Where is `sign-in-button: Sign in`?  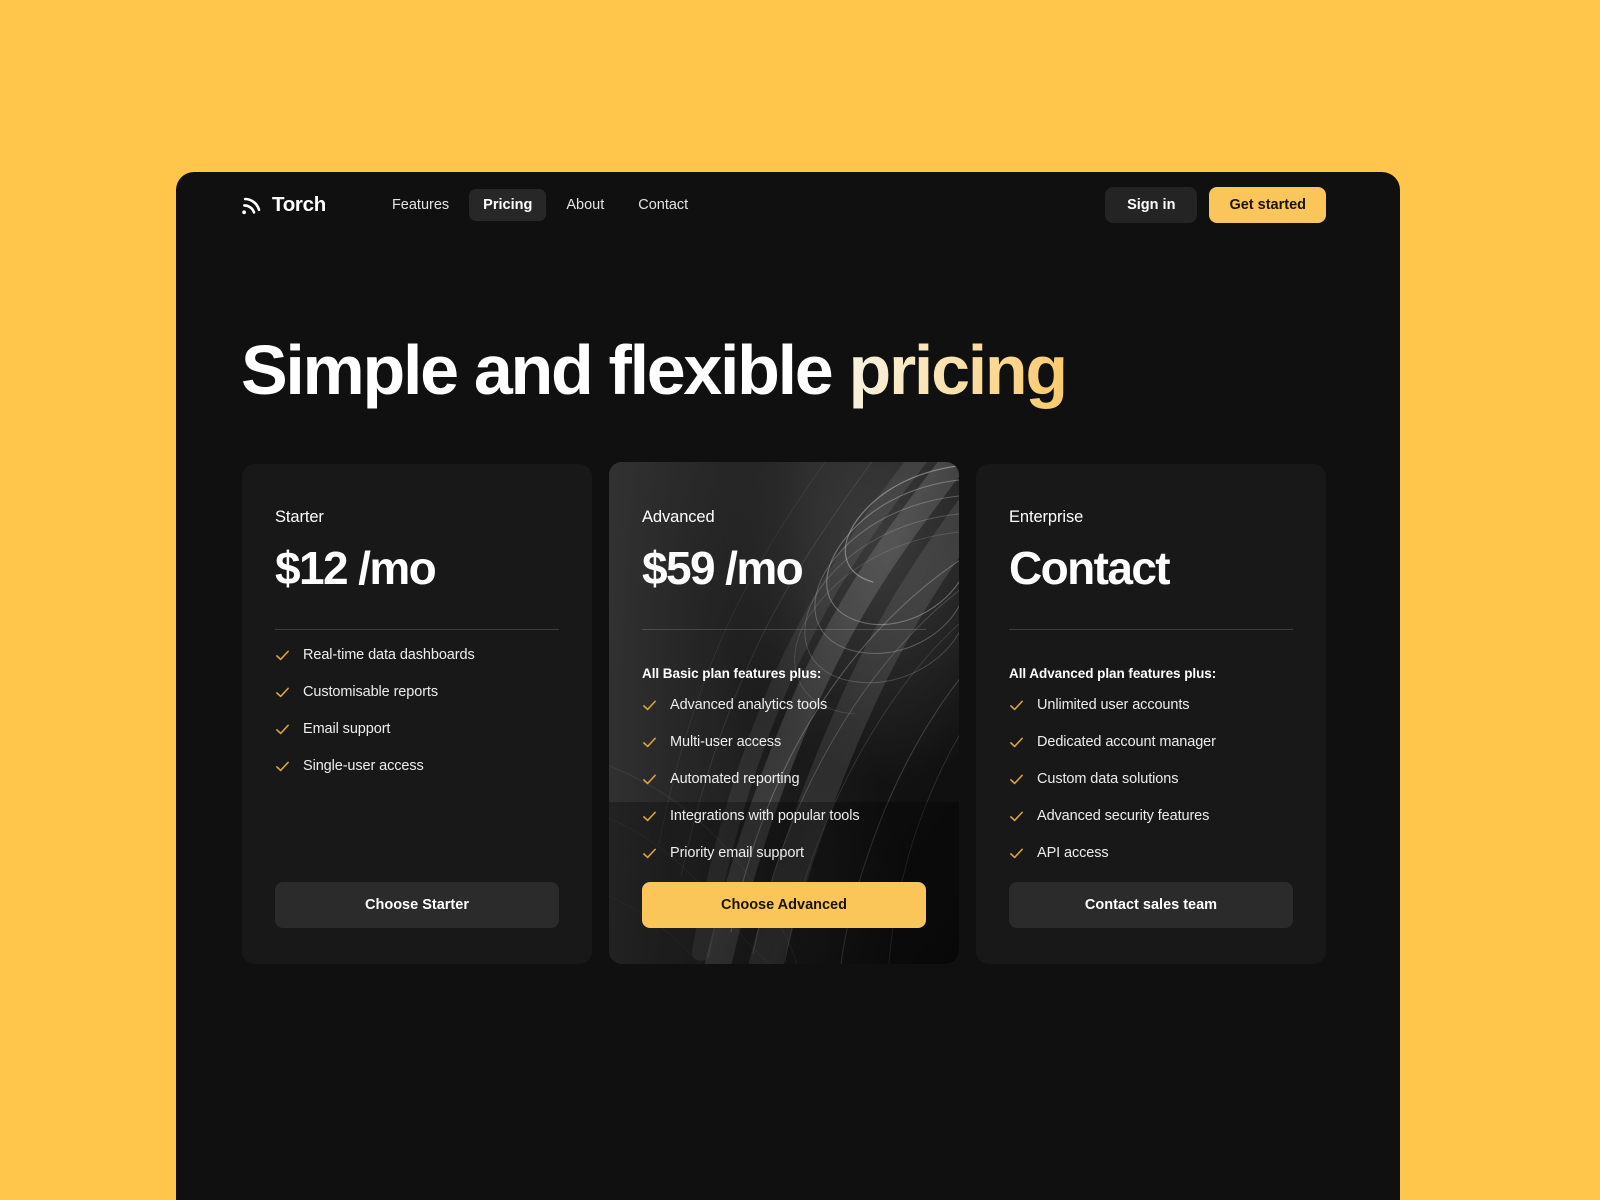
sign-in-button: Sign in is located at coordinates (1151, 205).